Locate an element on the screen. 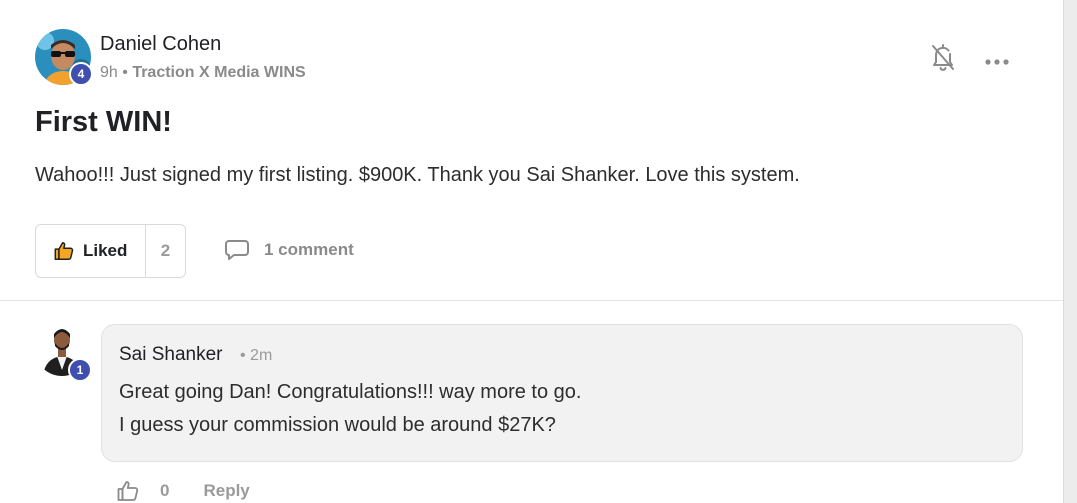  bell-off-icon is located at coordinates (943, 57).